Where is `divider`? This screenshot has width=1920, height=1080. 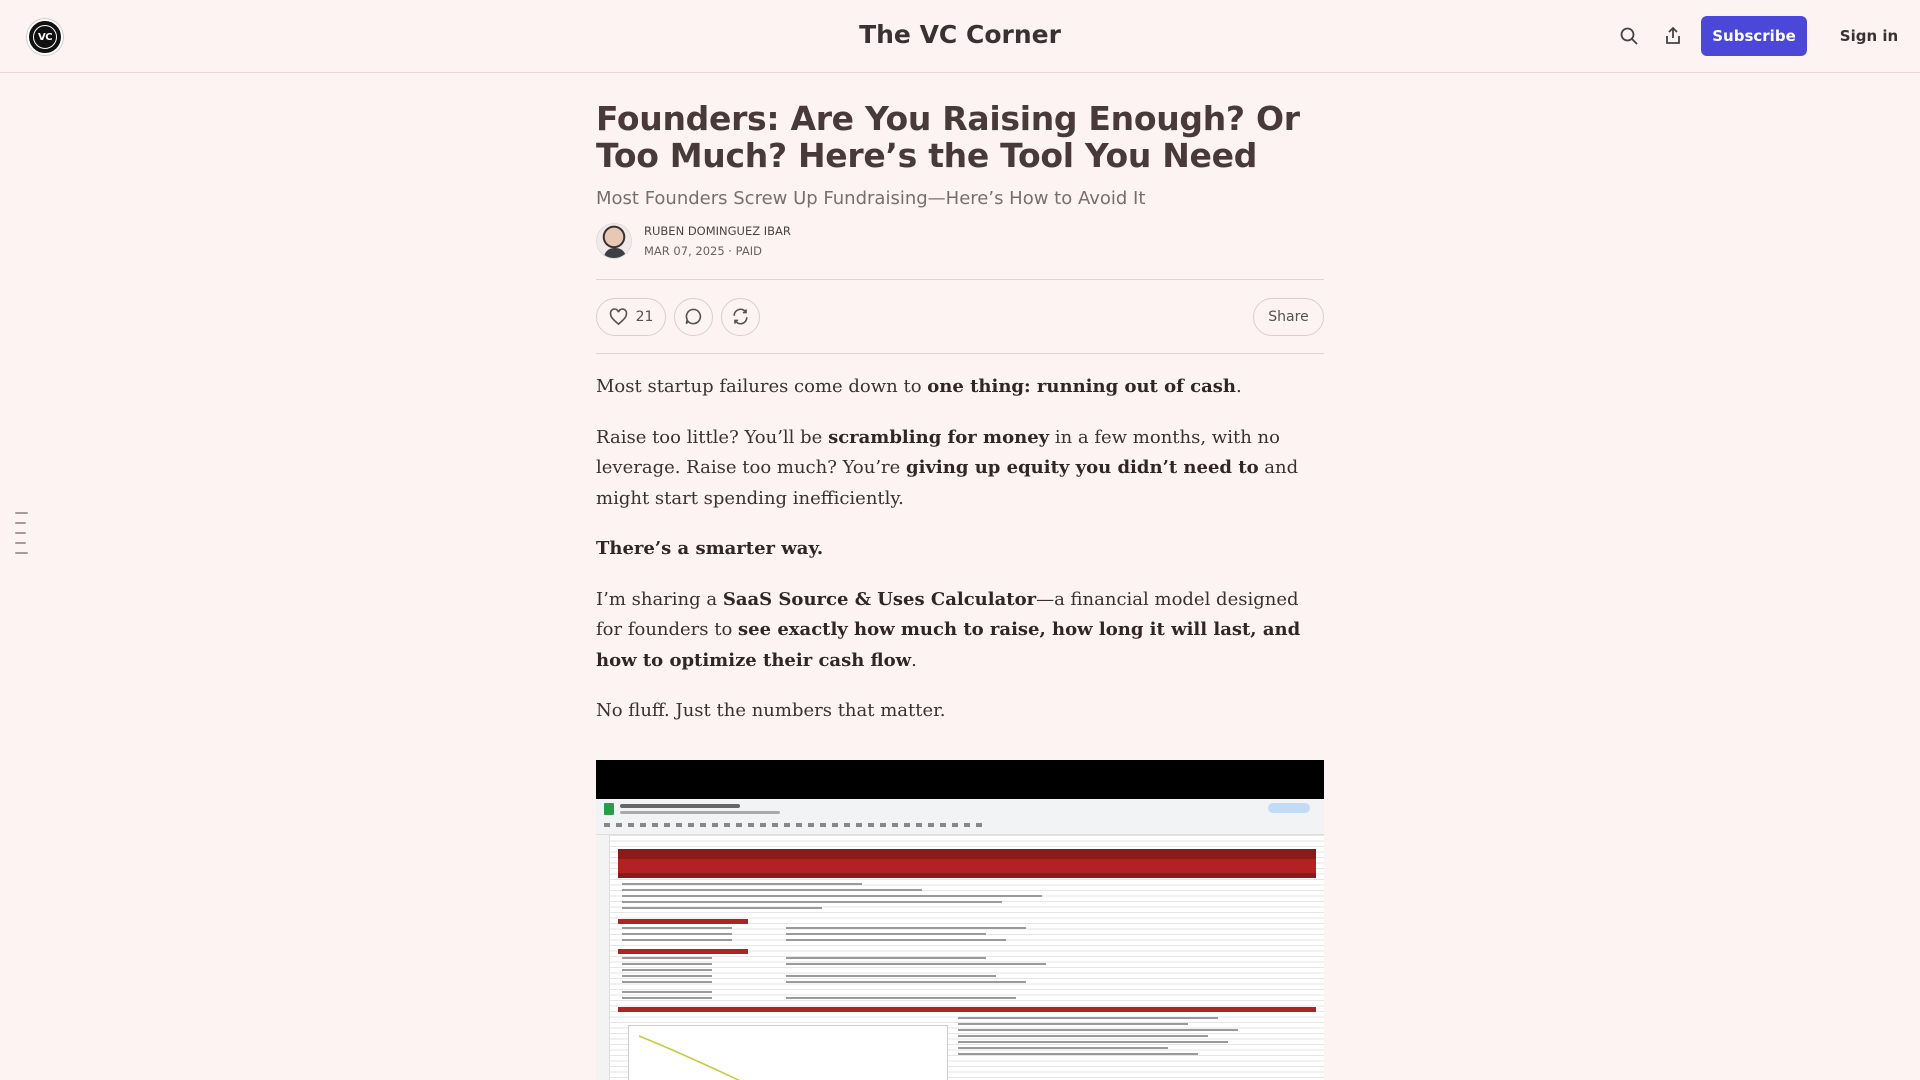 divider is located at coordinates (960, 353).